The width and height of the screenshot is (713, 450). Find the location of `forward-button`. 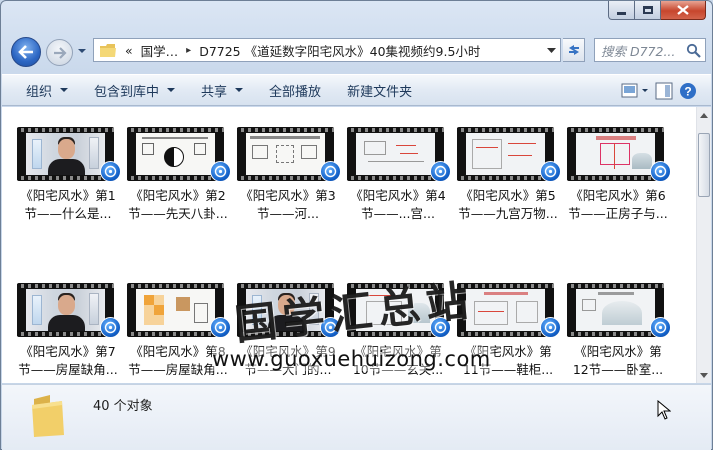

forward-button is located at coordinates (59, 52).